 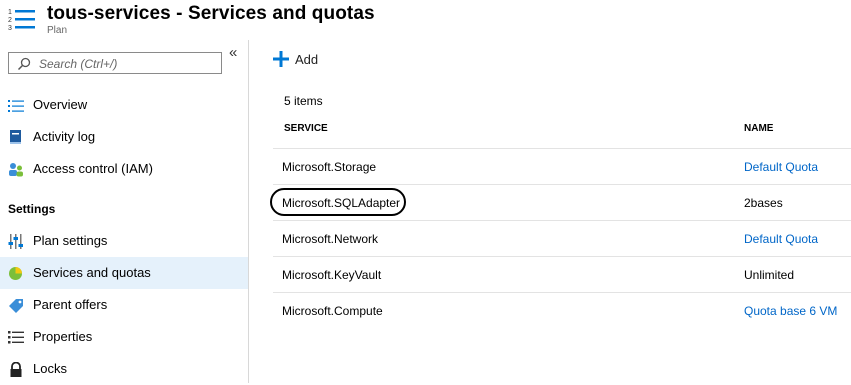 What do you see at coordinates (93, 168) in the screenshot?
I see `sidebar-item-label: Access control (IAM)` at bounding box center [93, 168].